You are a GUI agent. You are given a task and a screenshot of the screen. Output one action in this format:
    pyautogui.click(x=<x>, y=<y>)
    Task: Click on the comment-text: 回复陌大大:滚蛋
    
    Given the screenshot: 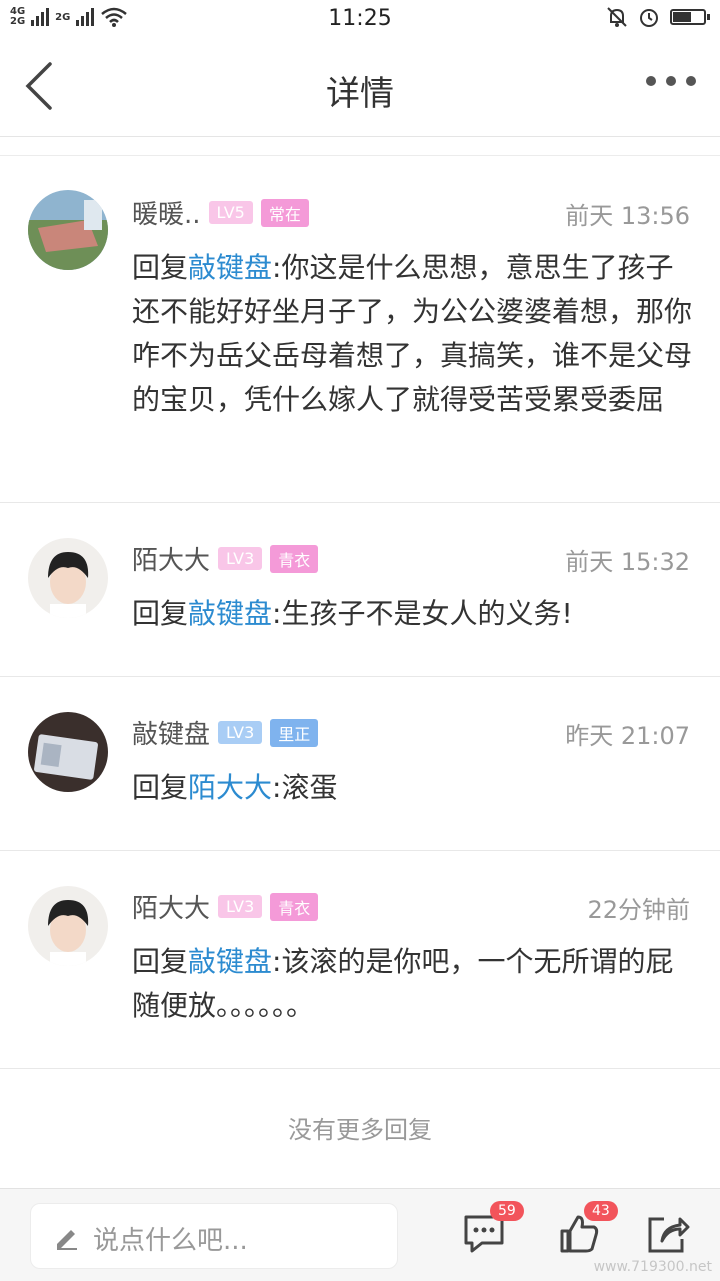 What is the action you would take?
    pyautogui.click(x=412, y=788)
    